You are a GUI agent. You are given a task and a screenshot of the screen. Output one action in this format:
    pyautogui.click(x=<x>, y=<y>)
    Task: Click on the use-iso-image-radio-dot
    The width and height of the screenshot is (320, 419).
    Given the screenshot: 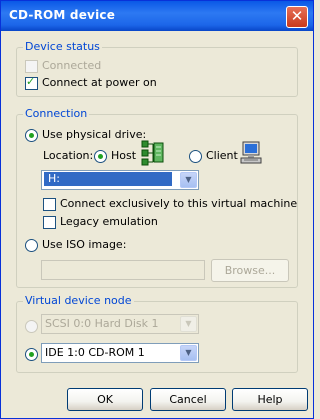 What is the action you would take?
    pyautogui.click(x=31, y=245)
    